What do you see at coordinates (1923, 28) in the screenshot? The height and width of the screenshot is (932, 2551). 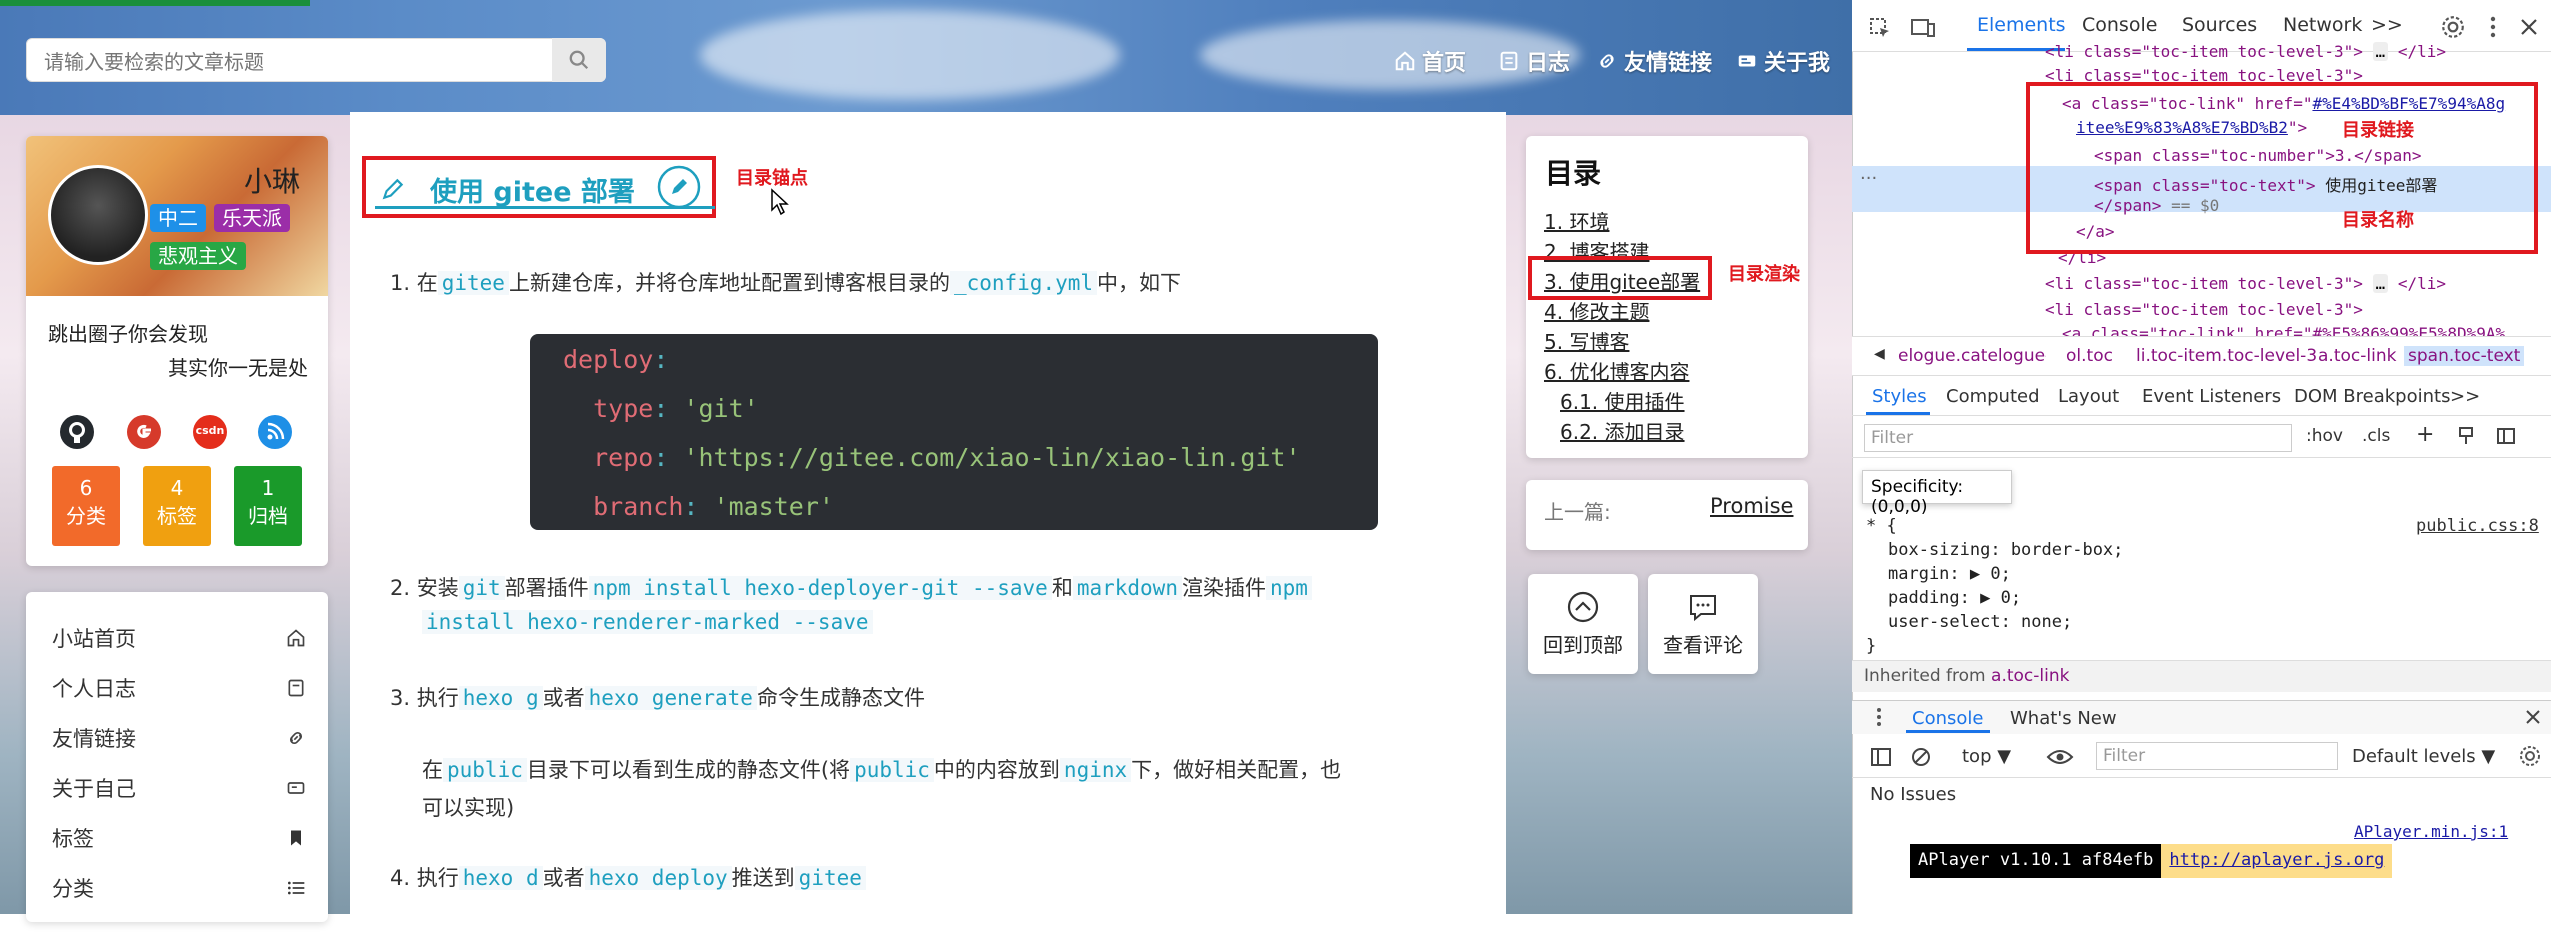 I see `device-toolbar-icon` at bounding box center [1923, 28].